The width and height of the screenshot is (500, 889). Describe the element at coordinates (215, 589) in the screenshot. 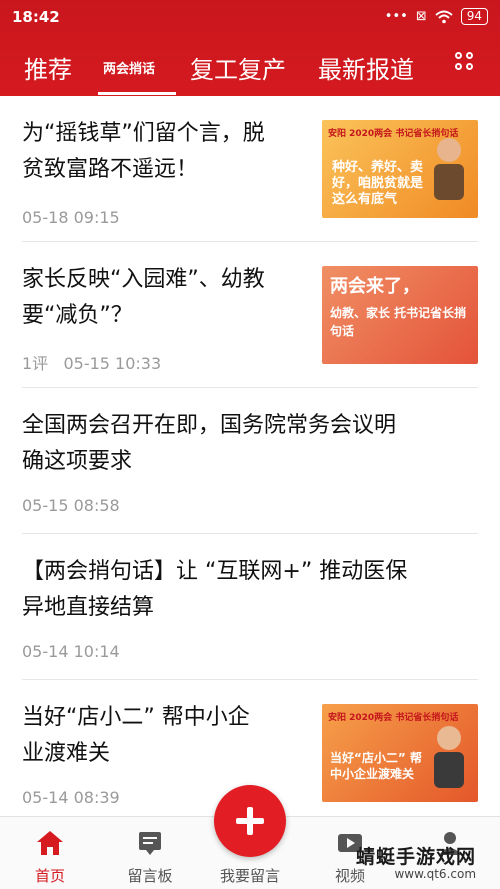

I see `news-title: 【两会捎句话】让 “互联网+” 推动医保 异地直接结算` at that location.